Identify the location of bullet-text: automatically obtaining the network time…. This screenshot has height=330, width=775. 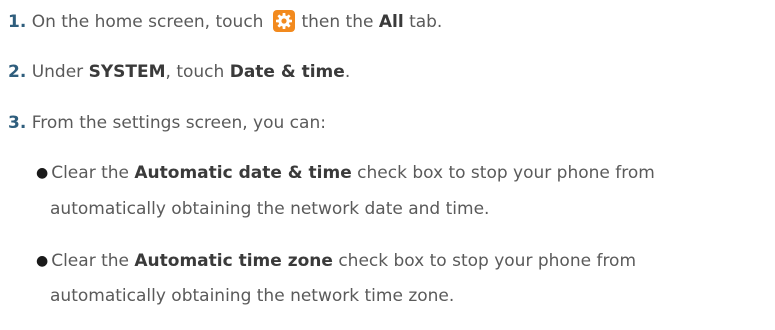
(252, 296).